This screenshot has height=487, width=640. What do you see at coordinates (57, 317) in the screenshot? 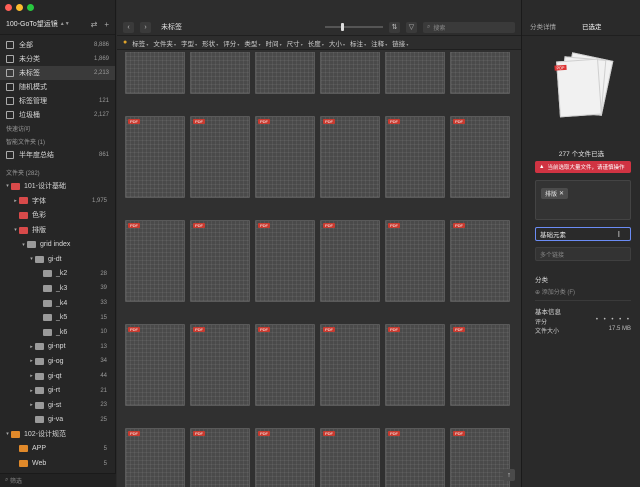
I see `folder-tree-item: _k5 15` at bounding box center [57, 317].